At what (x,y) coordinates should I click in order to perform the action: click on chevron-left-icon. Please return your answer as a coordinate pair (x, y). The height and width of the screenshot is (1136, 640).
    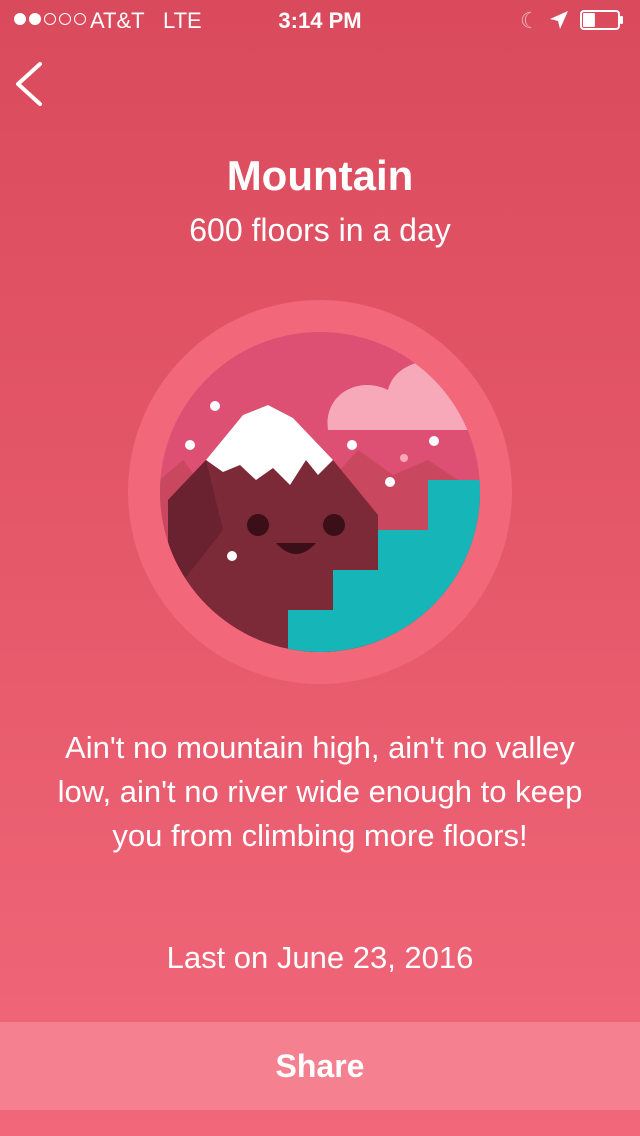
    Looking at the image, I should click on (29, 84).